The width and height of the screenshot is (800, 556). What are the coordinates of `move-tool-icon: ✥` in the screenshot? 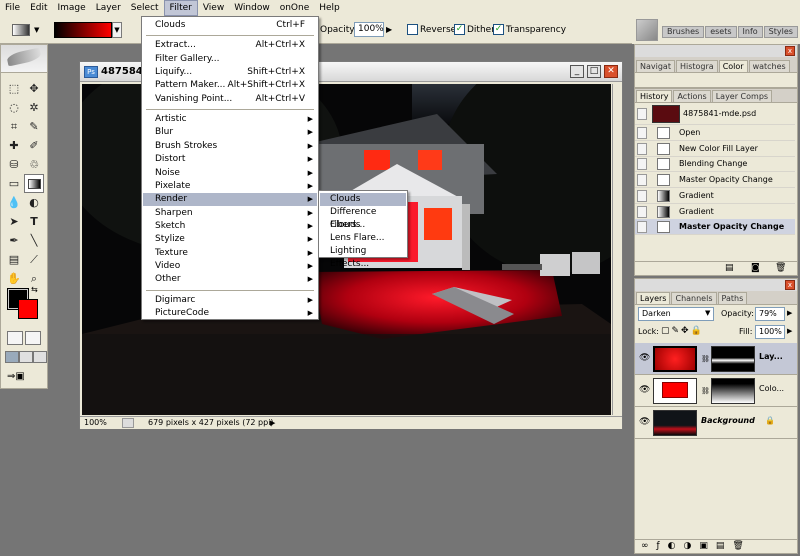 It's located at (34, 88).